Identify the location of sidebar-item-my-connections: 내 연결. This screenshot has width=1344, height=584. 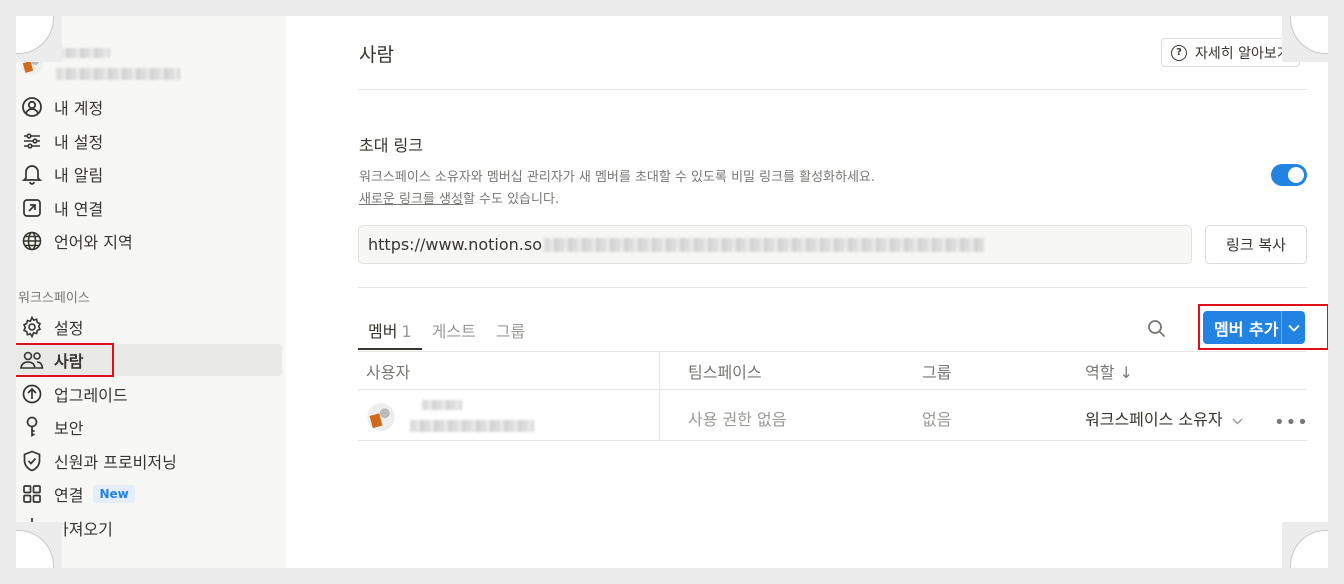
(149, 208).